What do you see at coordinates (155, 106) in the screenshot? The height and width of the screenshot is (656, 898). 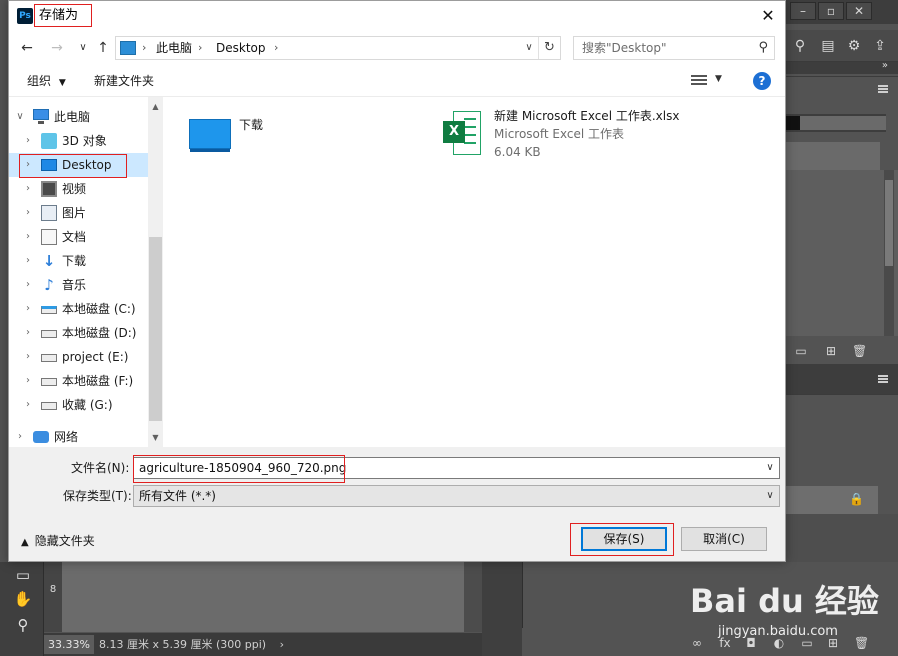 I see `scroll-up-icon: ▲` at bounding box center [155, 106].